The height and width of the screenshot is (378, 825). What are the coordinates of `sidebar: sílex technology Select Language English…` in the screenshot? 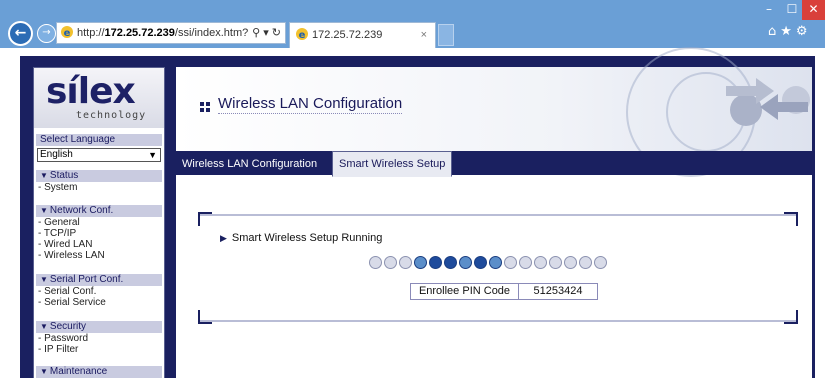 It's located at (99, 222).